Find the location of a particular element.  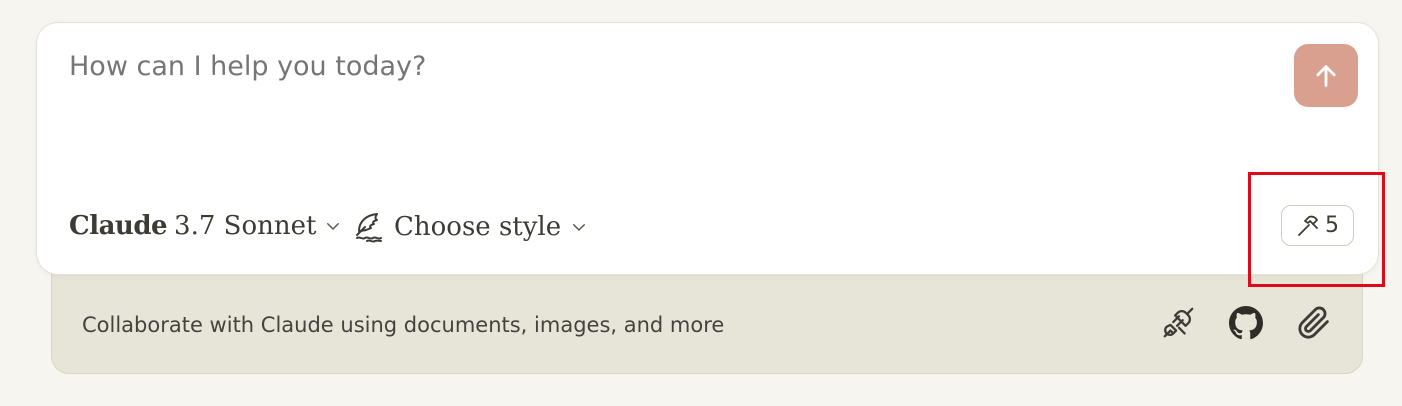

github-icon is located at coordinates (1246, 323).